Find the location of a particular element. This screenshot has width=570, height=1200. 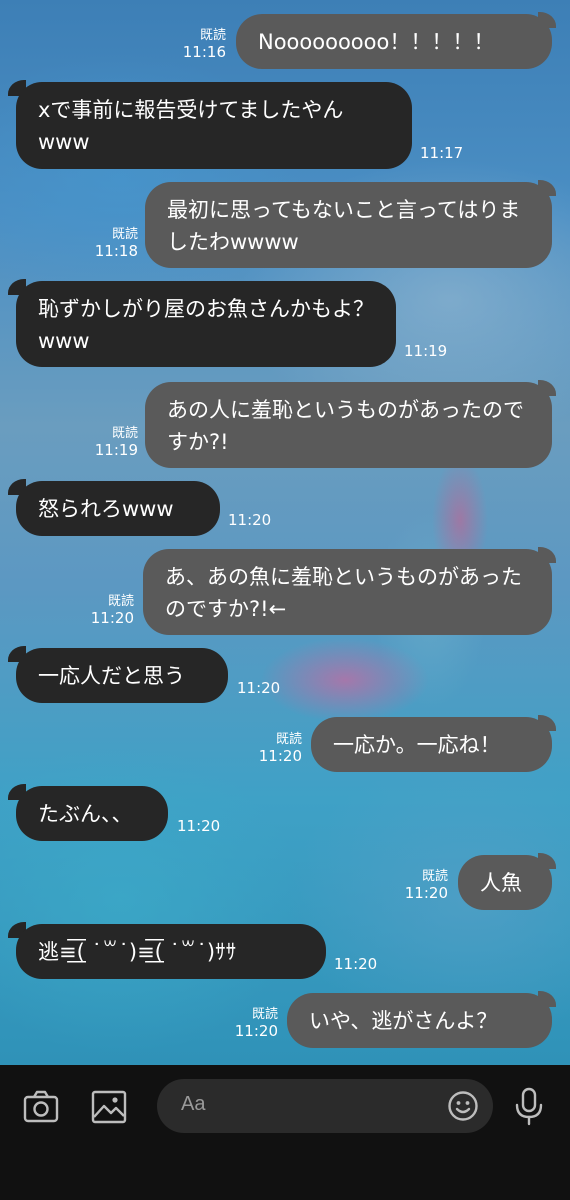

microphone-icon is located at coordinates (529, 1106).